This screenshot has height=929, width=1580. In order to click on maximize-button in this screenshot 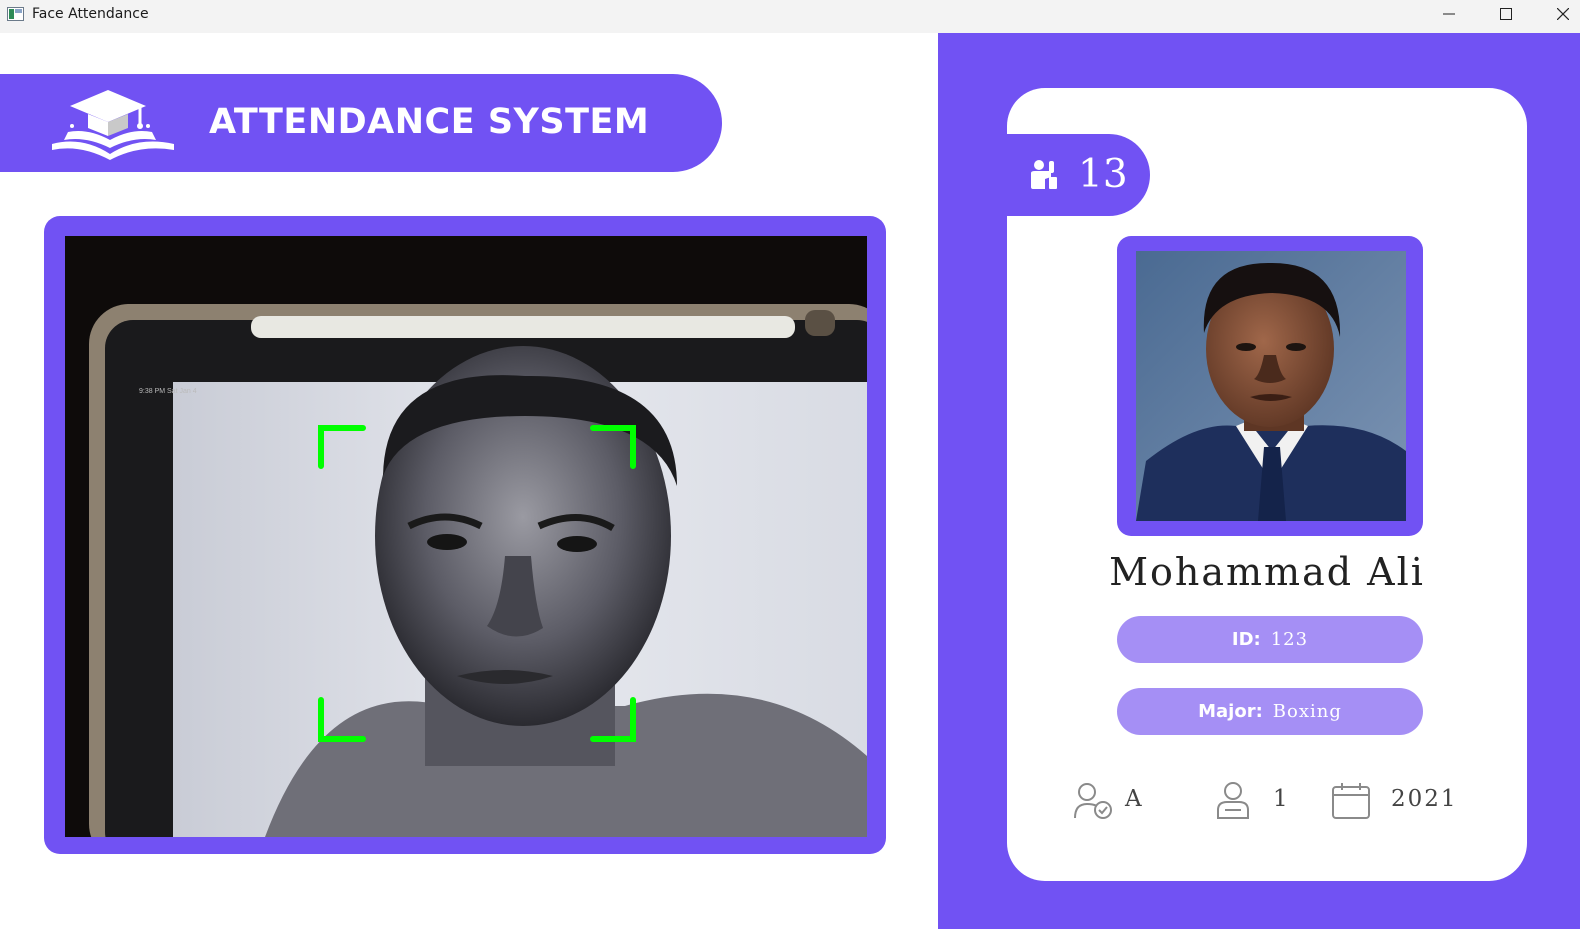, I will do `click(1506, 14)`.